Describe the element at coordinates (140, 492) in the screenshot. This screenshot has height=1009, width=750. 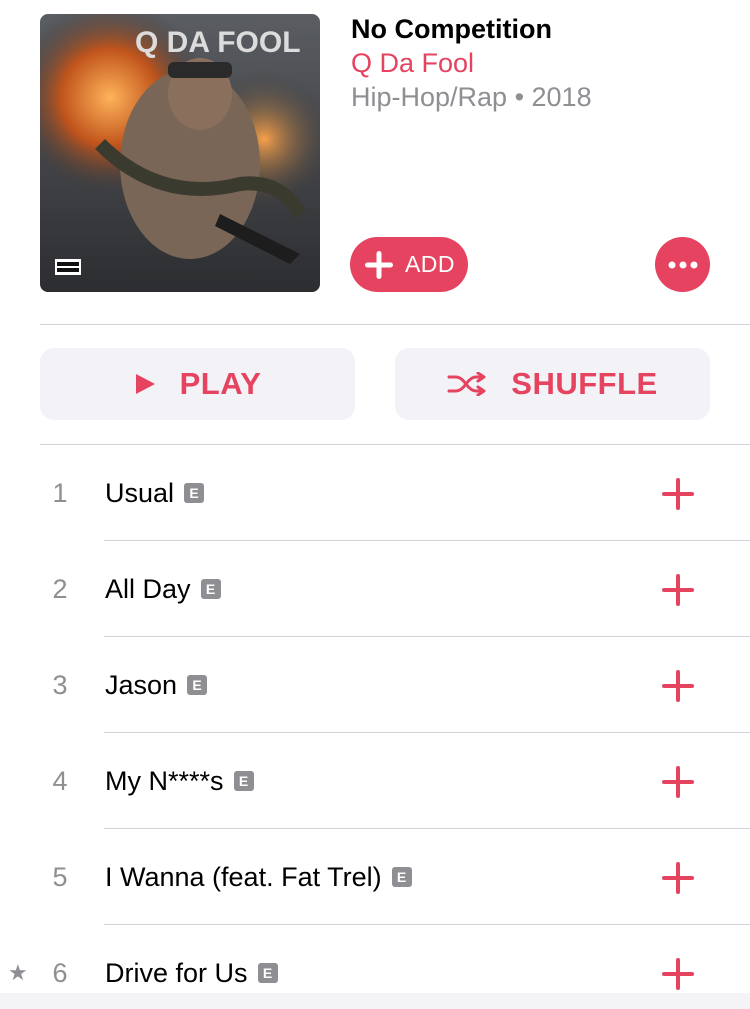
I see `track-title: Usual` at that location.